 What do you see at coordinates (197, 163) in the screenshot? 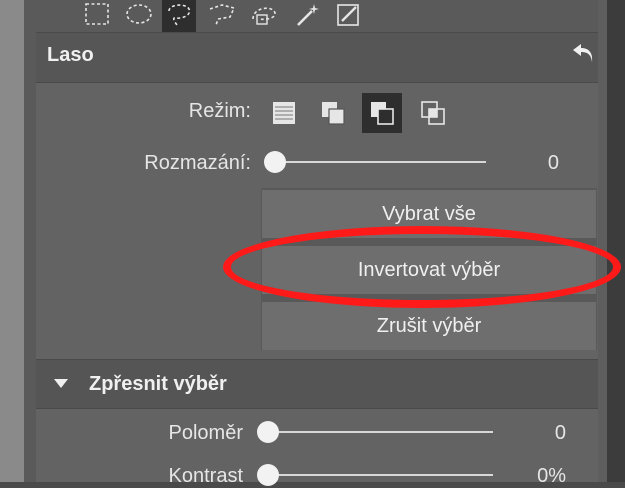
I see `blur-label: Rozmazání:` at bounding box center [197, 163].